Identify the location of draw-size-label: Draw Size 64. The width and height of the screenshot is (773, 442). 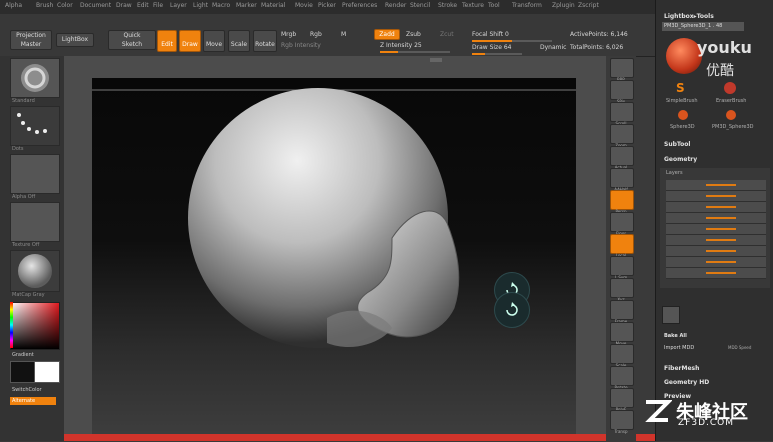
(491, 47).